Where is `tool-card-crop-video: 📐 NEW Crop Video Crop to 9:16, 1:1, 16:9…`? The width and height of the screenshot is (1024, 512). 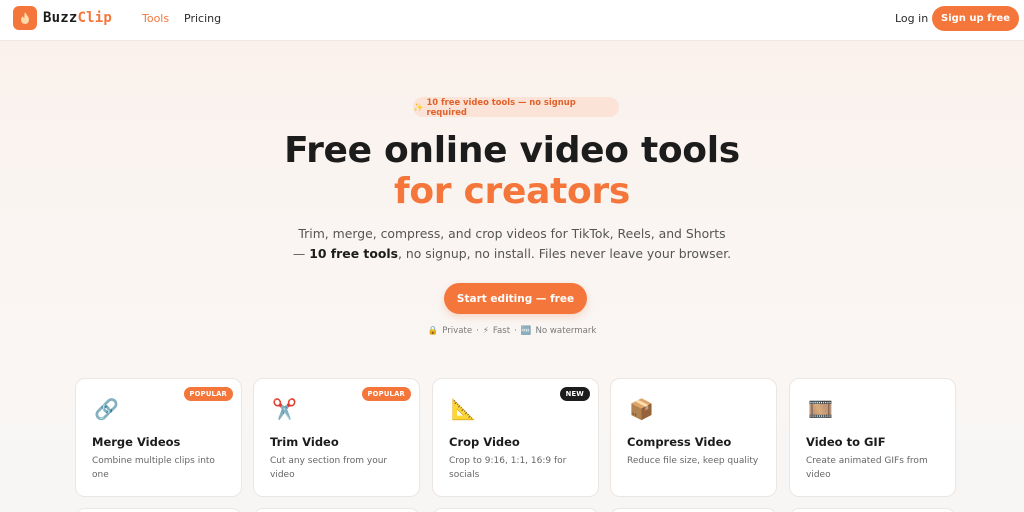
tool-card-crop-video: 📐 NEW Crop Video Crop to 9:16, 1:1, 16:9… is located at coordinates (515, 437).